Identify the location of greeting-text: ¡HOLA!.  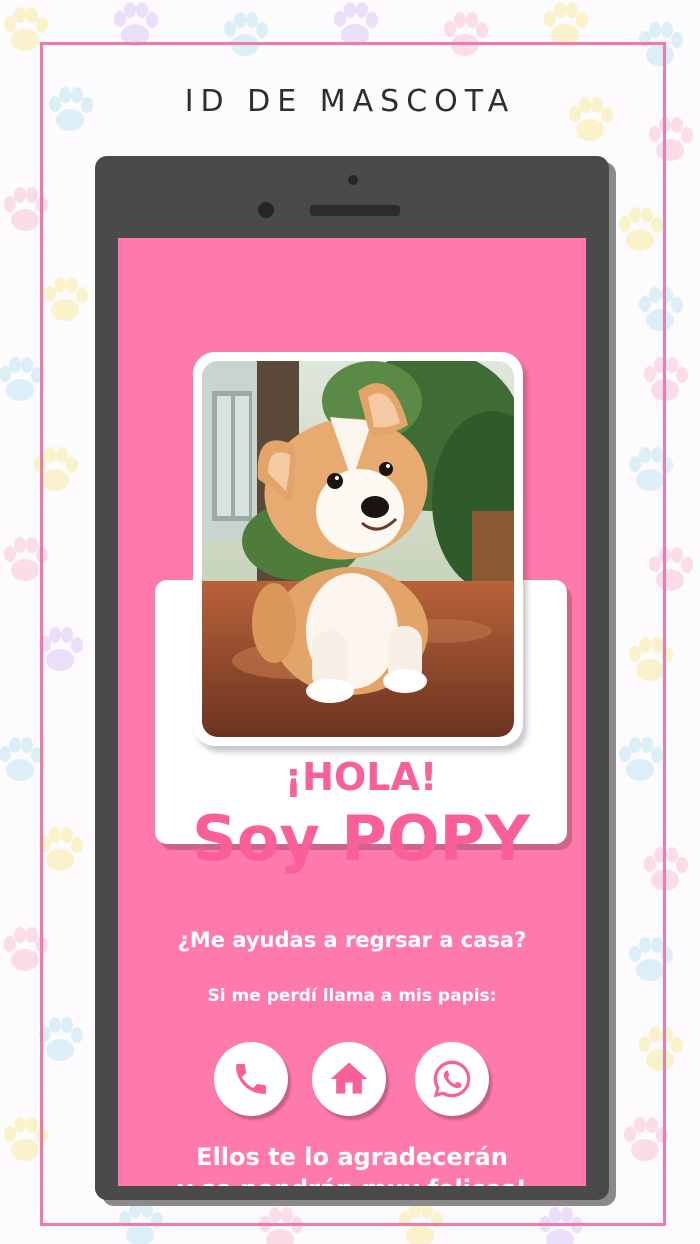
(361, 777).